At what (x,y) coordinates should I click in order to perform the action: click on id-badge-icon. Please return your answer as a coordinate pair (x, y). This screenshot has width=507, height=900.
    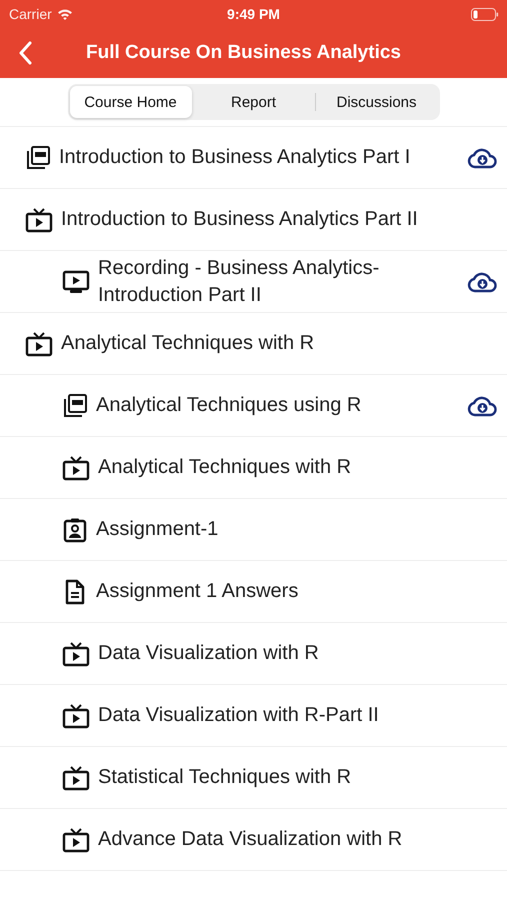
    Looking at the image, I should click on (75, 529).